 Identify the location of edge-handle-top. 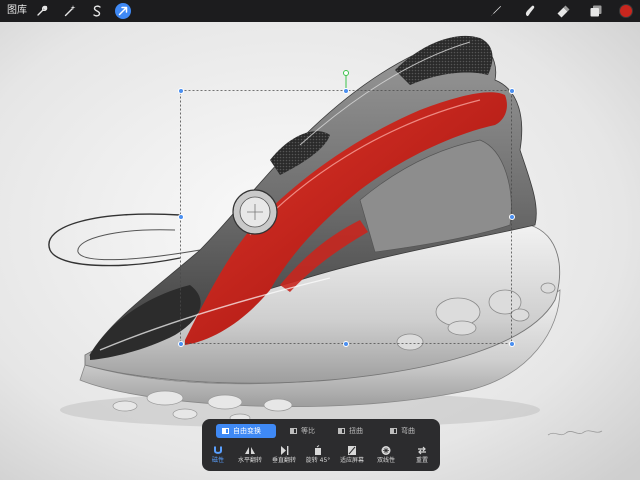
(346, 91).